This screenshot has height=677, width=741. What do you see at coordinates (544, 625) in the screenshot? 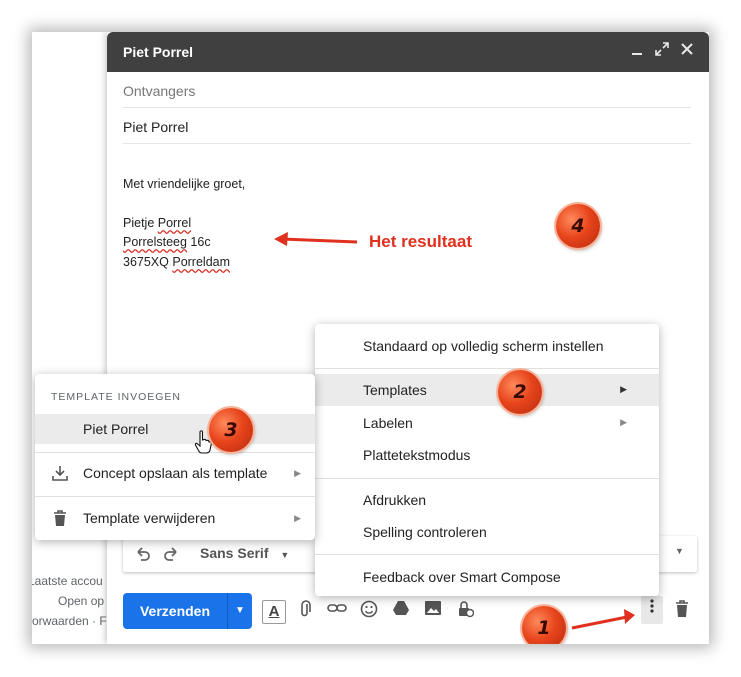
I see `step-badge-1: 1` at bounding box center [544, 625].